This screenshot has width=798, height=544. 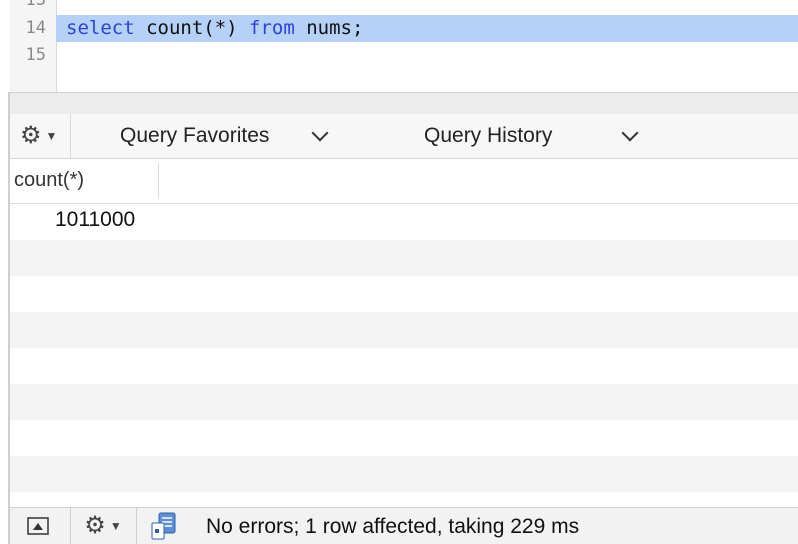 I want to click on sql-keyword-from: from, so click(x=272, y=28).